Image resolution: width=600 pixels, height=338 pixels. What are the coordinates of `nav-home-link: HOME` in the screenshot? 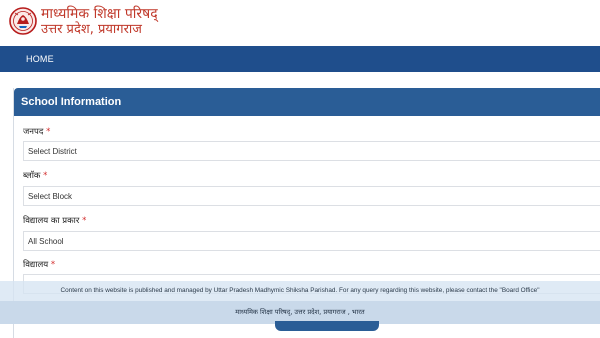 It's located at (40, 59).